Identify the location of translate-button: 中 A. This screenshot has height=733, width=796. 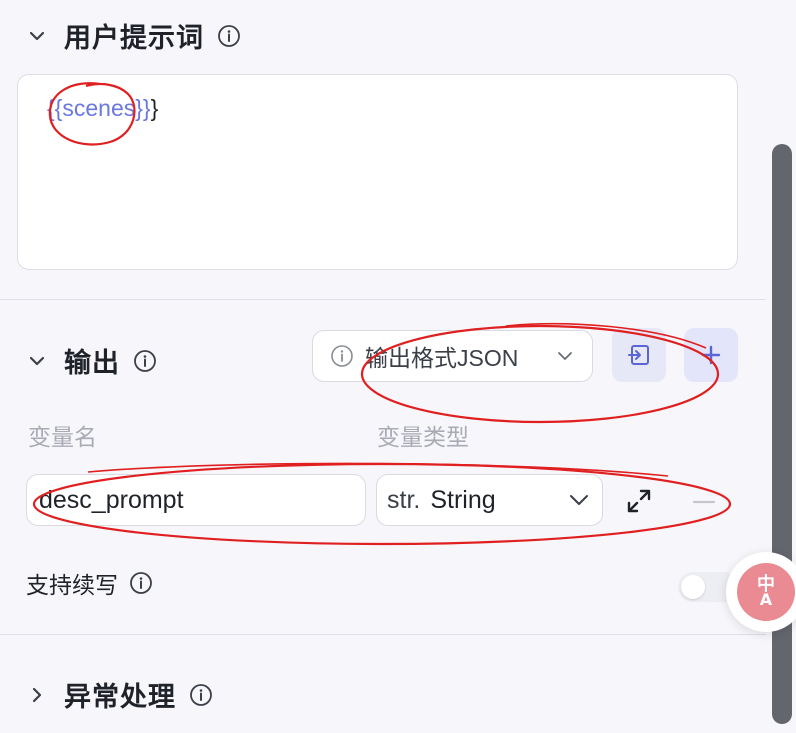
(761, 592).